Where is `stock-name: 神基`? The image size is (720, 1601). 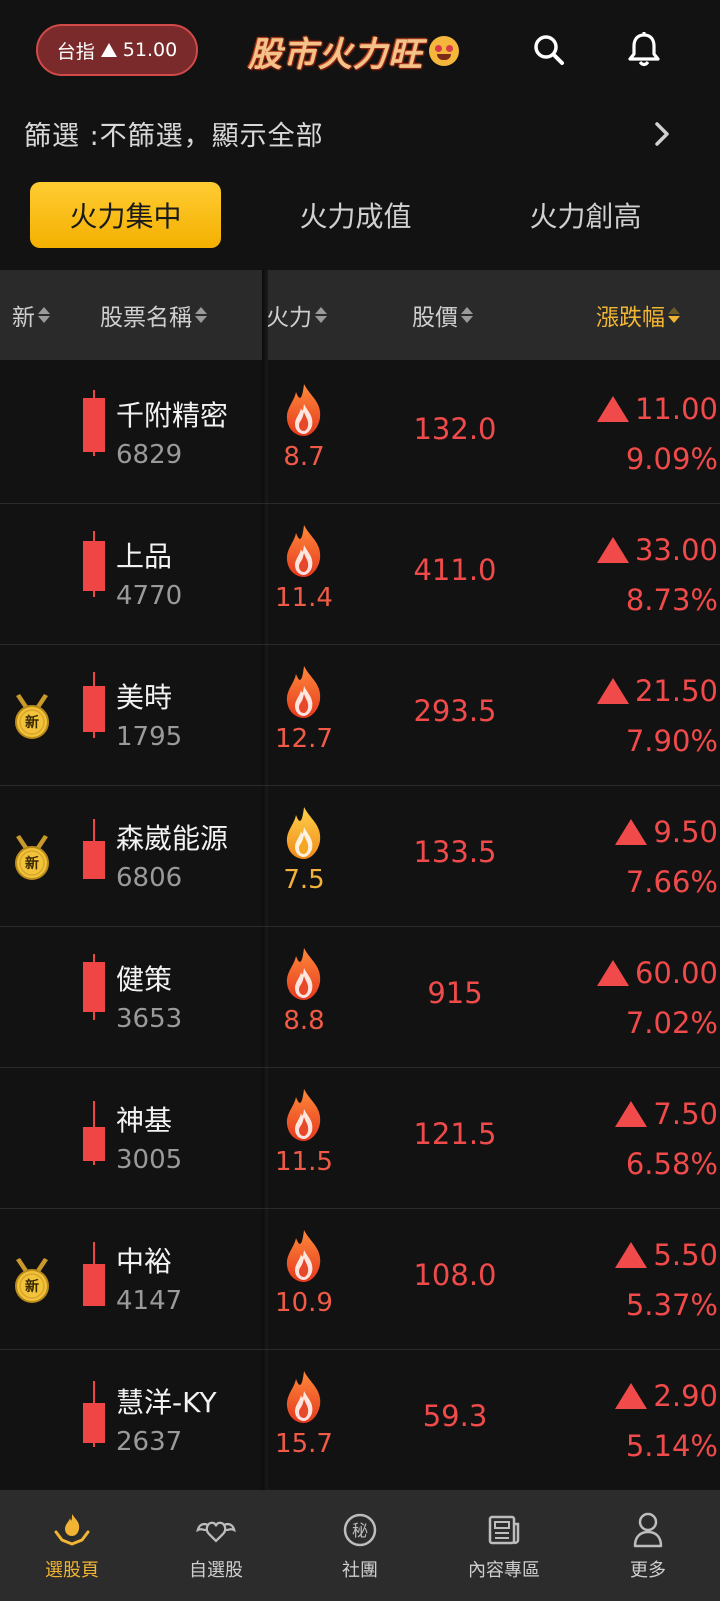
stock-name: 神基 is located at coordinates (144, 1120).